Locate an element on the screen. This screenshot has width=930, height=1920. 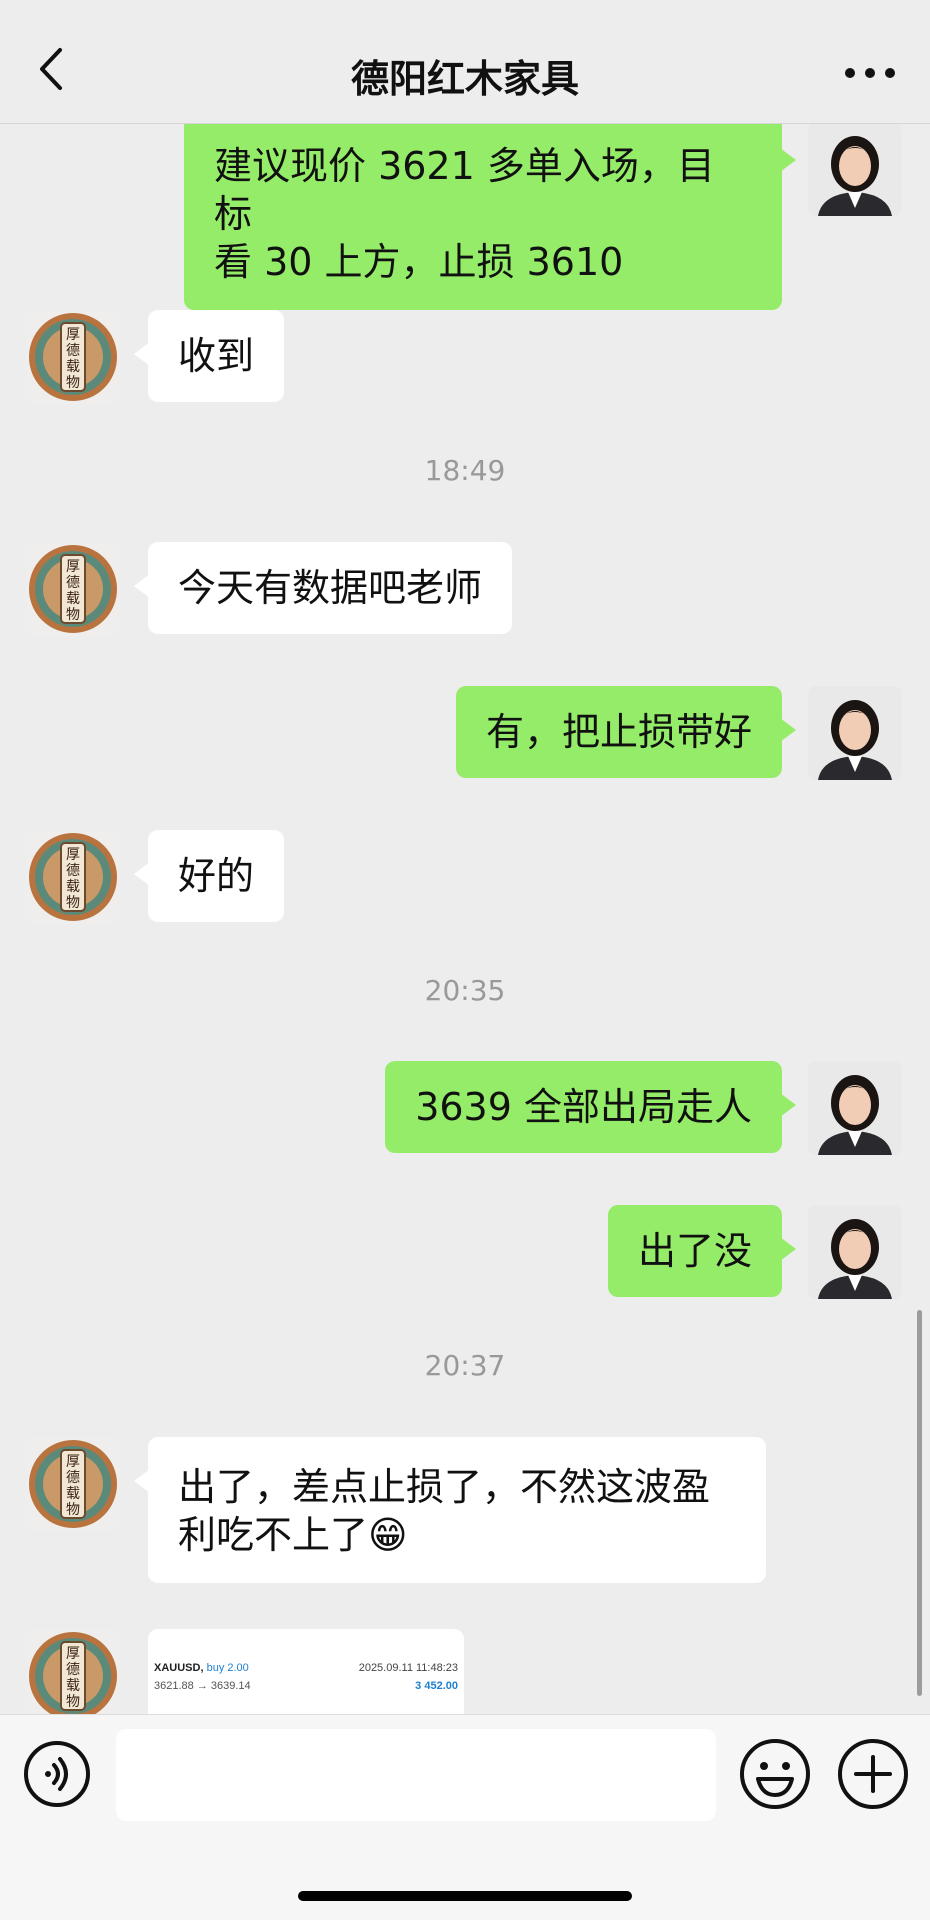
home-indicator is located at coordinates (465, 1896).